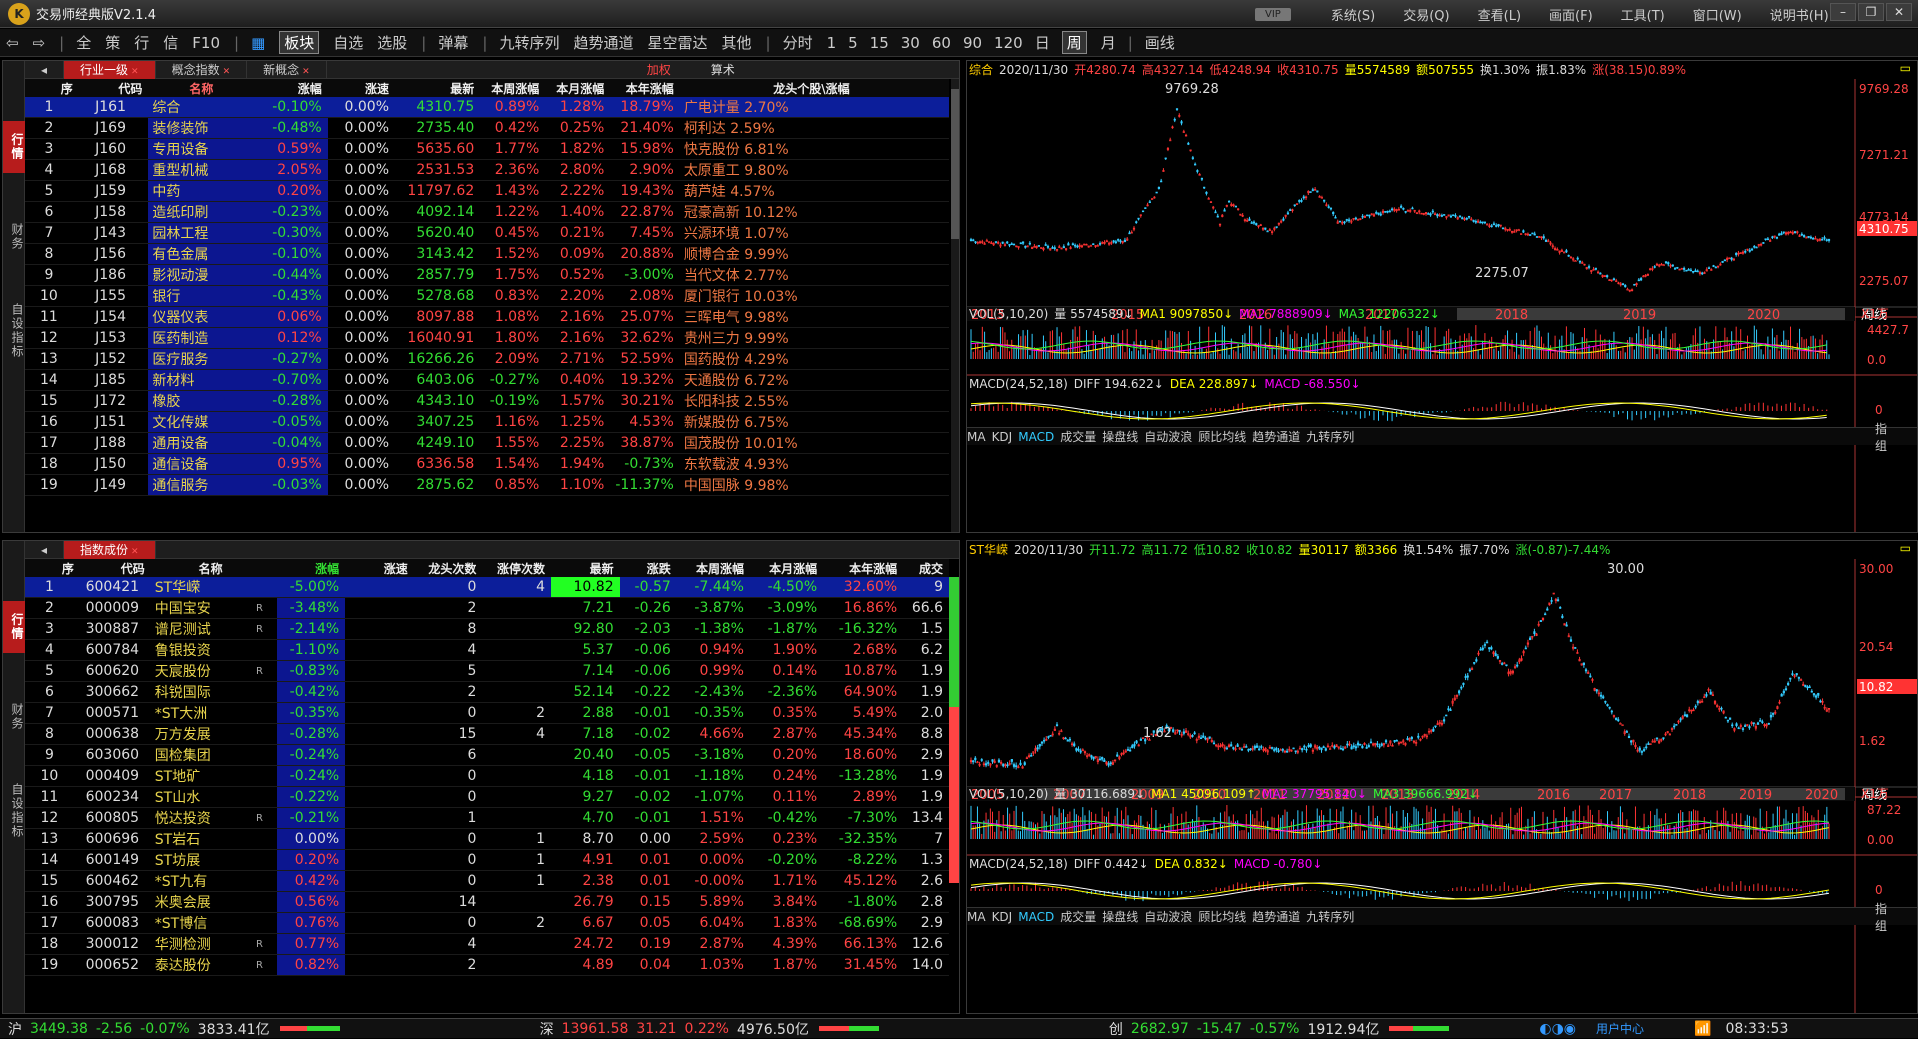 This screenshot has height=1039, width=1918. I want to click on toolbar-item: 趋势通道, so click(603, 42).